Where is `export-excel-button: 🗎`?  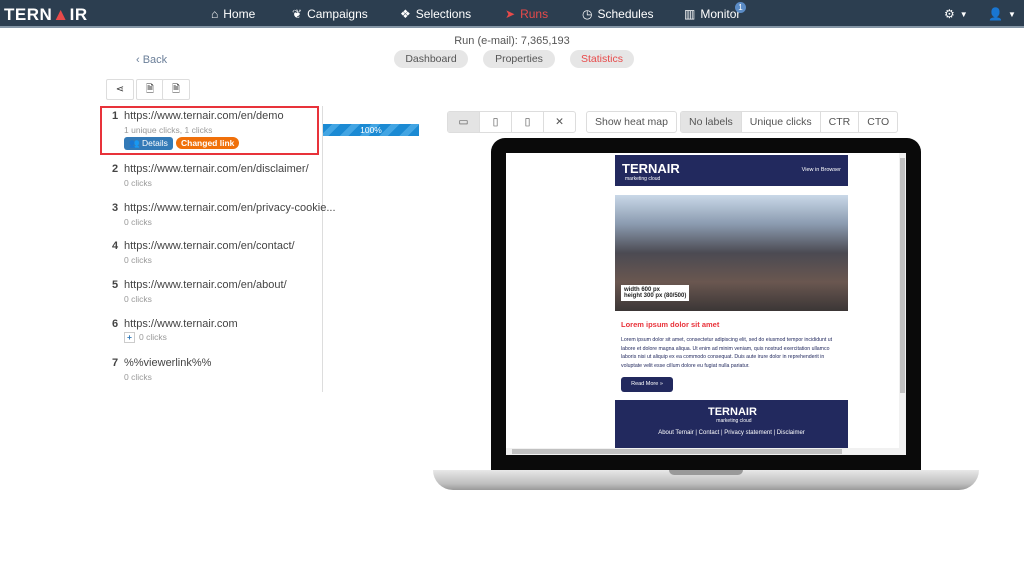
export-excel-button: 🗎 is located at coordinates (150, 89).